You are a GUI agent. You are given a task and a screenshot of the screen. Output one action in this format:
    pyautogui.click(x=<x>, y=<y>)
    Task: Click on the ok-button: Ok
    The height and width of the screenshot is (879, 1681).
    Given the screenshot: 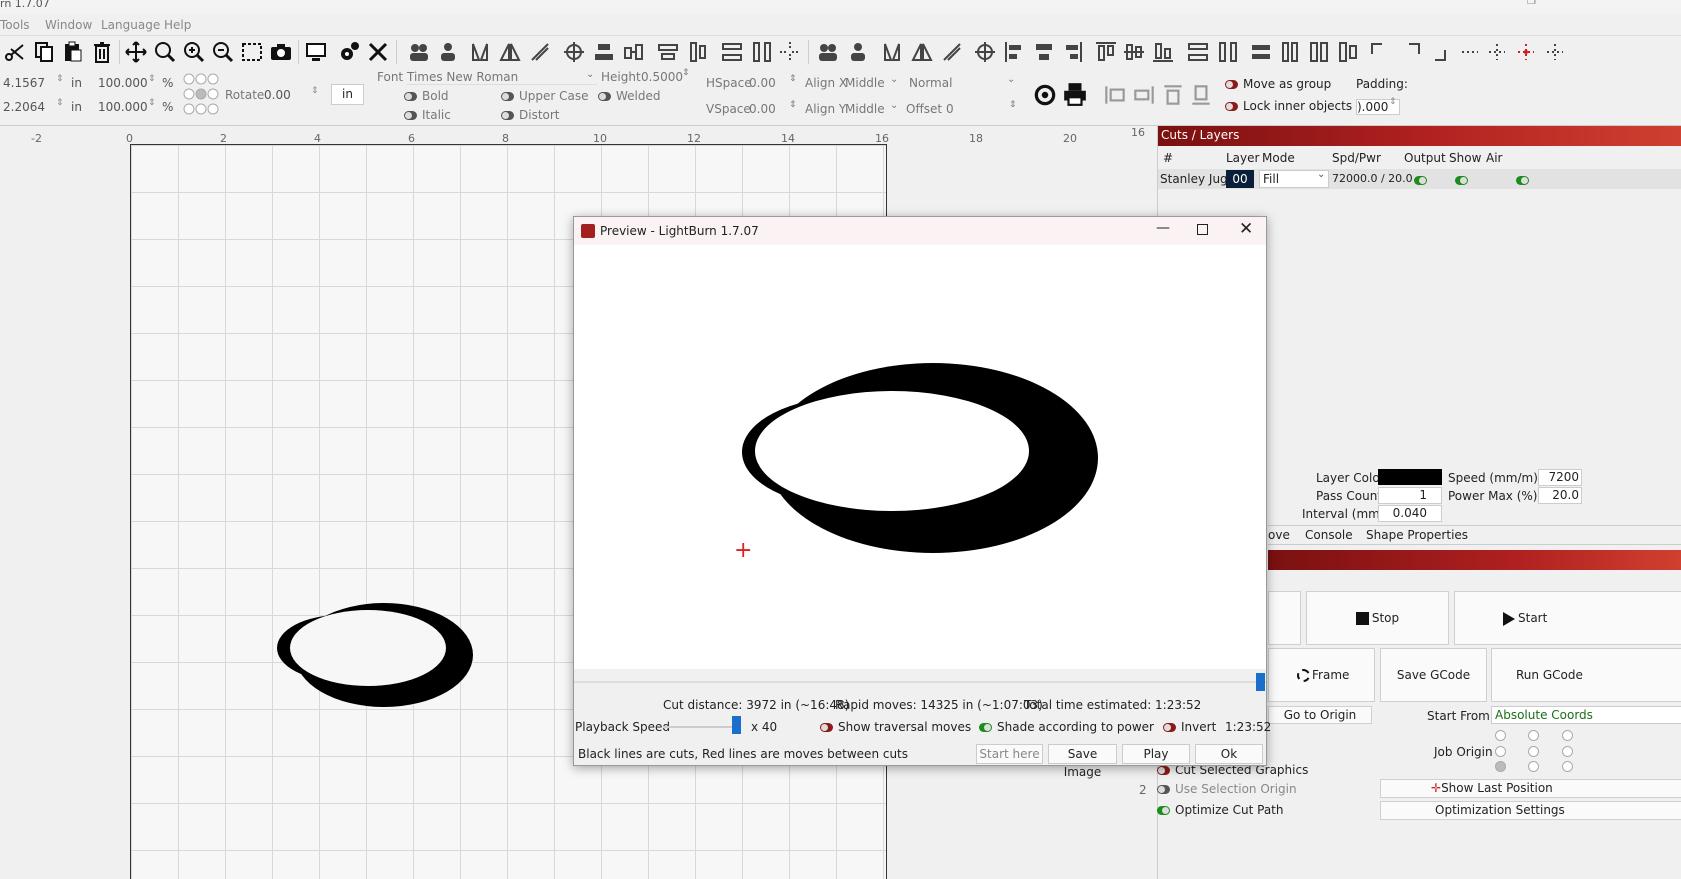 What is the action you would take?
    pyautogui.click(x=1229, y=754)
    